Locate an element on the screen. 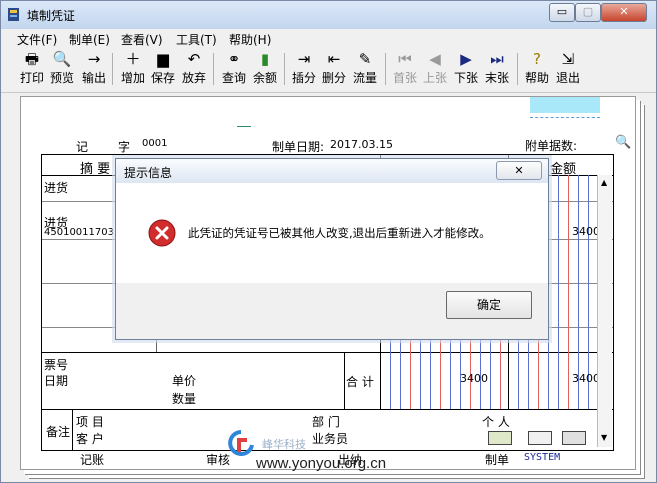  export-button: → 输出 is located at coordinates (94, 69).